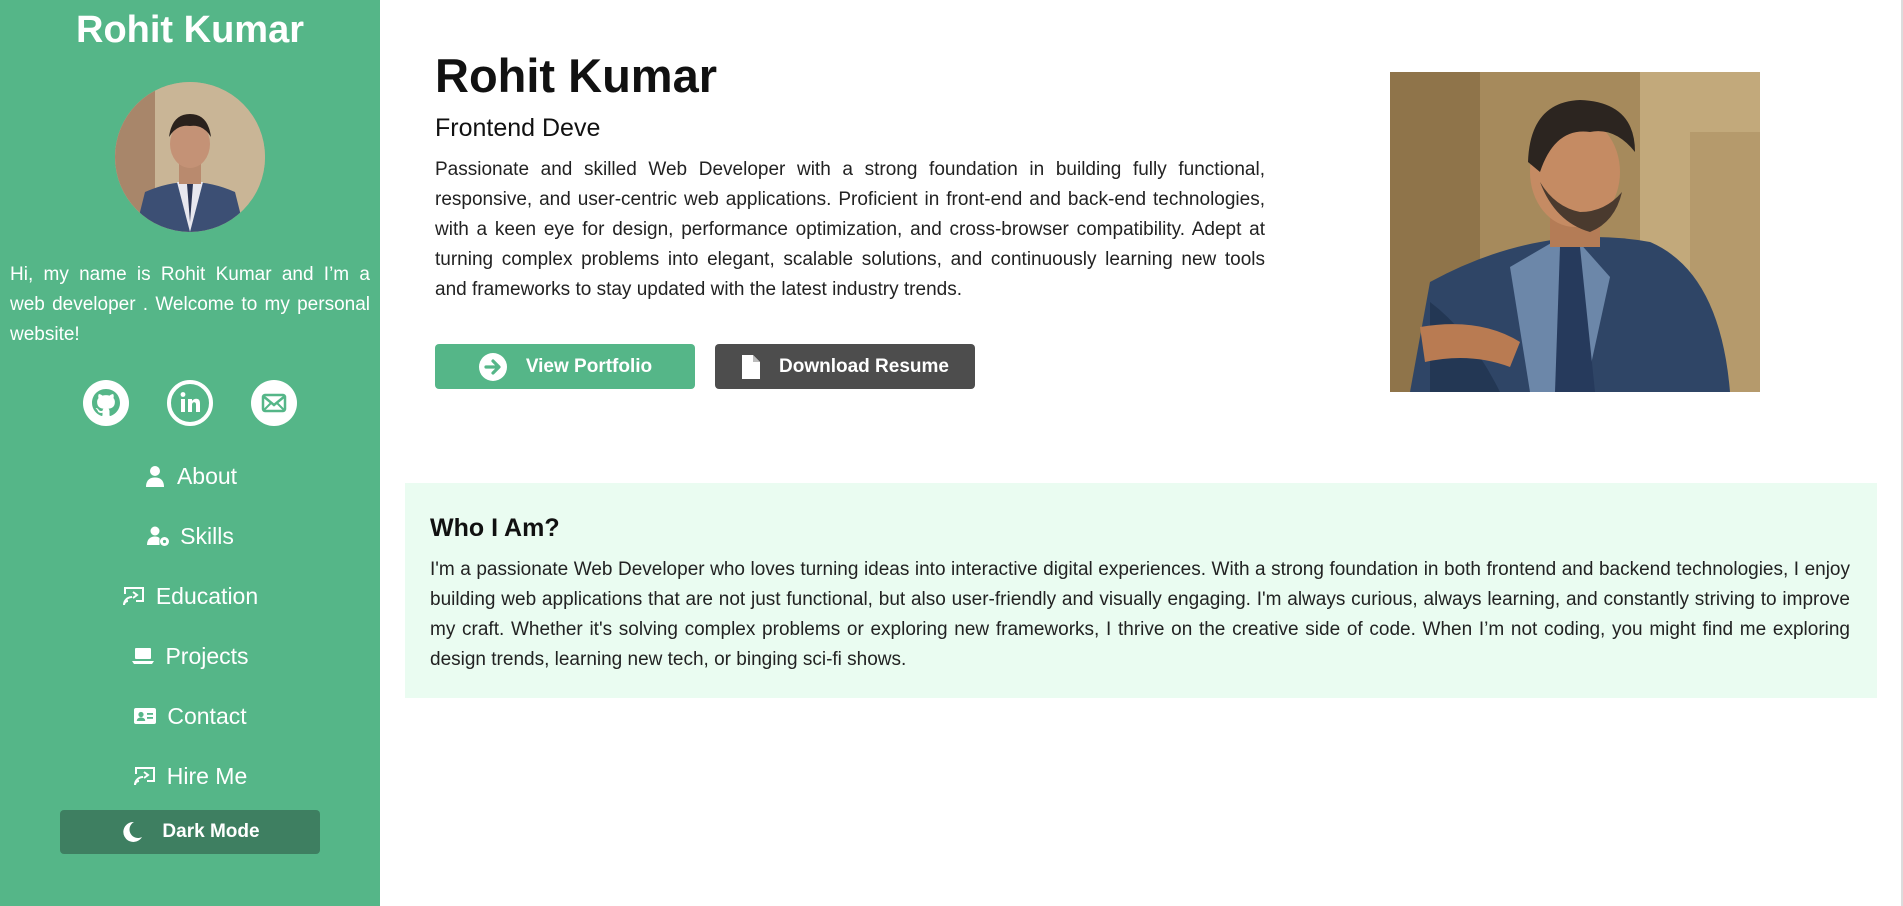  What do you see at coordinates (518, 128) in the screenshot?
I see `hero-role: Frontend Deve` at bounding box center [518, 128].